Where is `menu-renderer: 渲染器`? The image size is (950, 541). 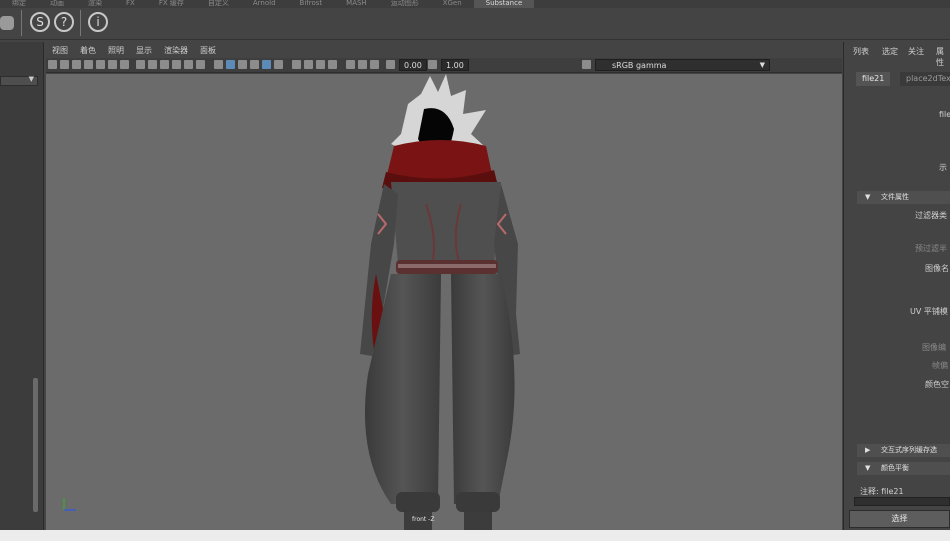
menu-renderer: 渲染器 is located at coordinates (176, 50).